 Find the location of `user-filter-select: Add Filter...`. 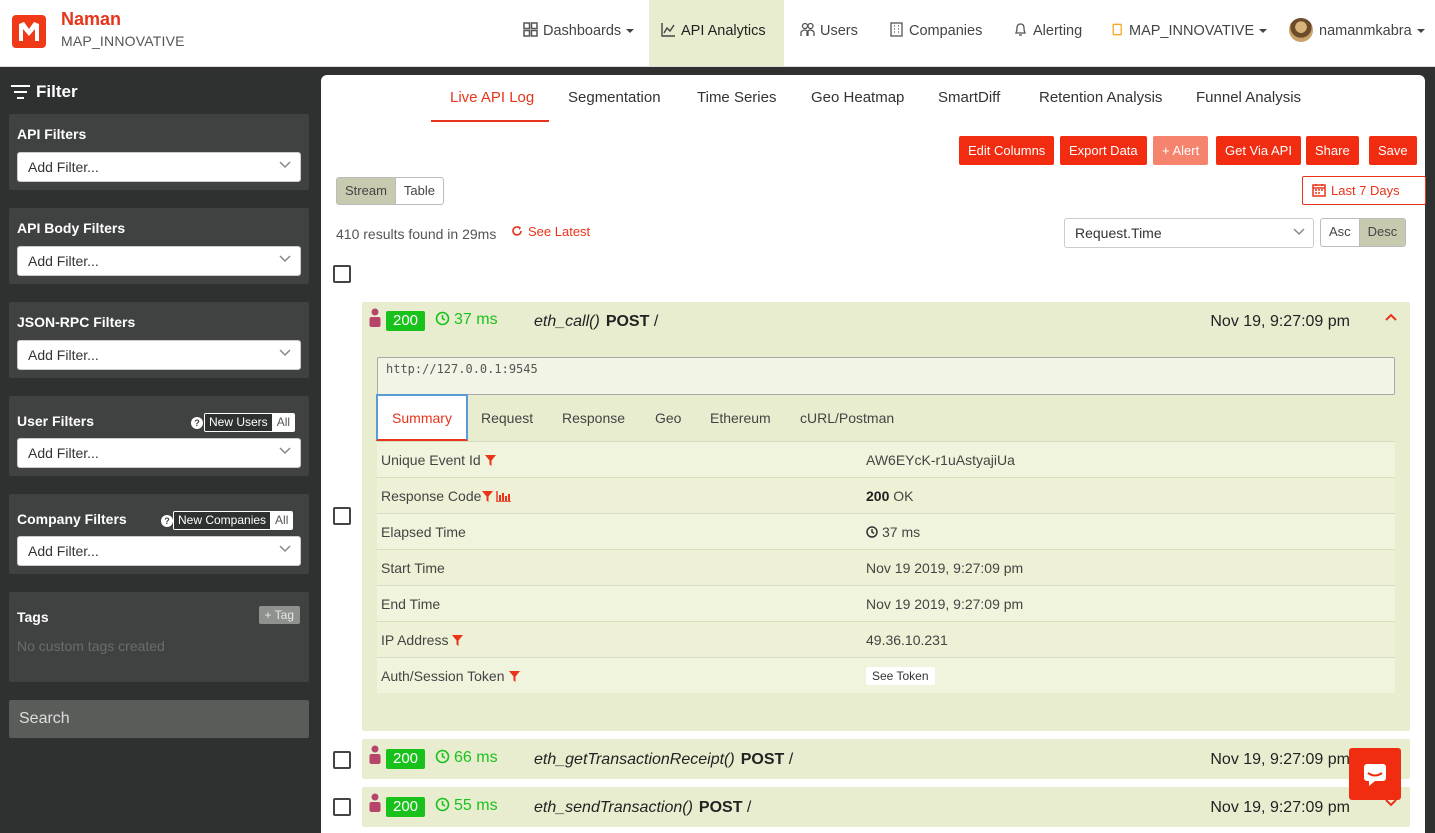

user-filter-select: Add Filter... is located at coordinates (159, 453).